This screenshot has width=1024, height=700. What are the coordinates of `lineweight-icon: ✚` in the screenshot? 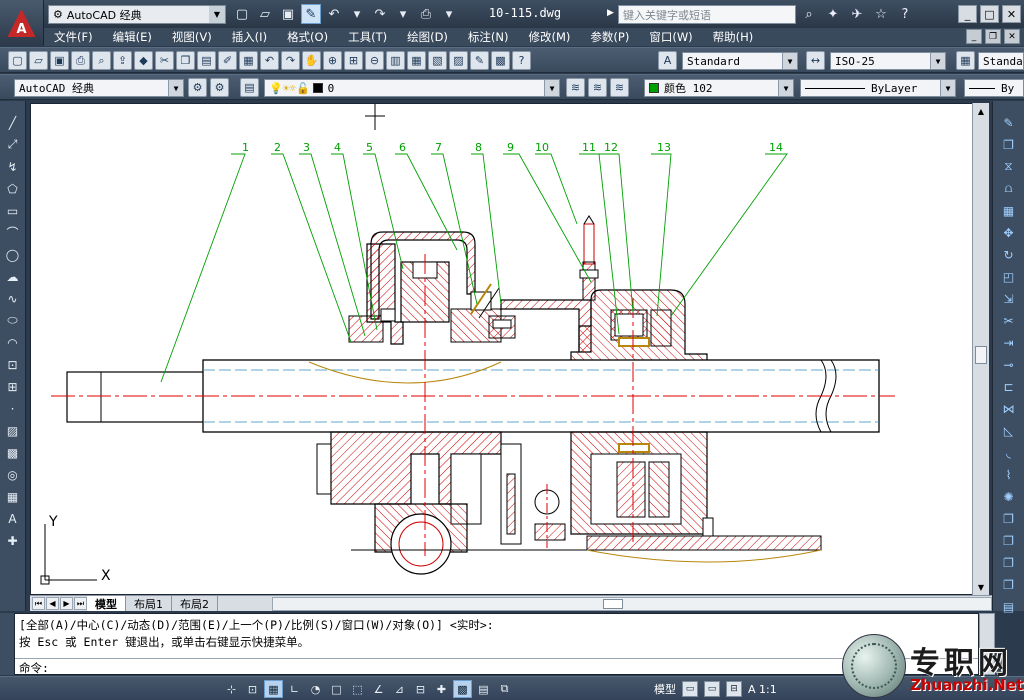 It's located at (441, 689).